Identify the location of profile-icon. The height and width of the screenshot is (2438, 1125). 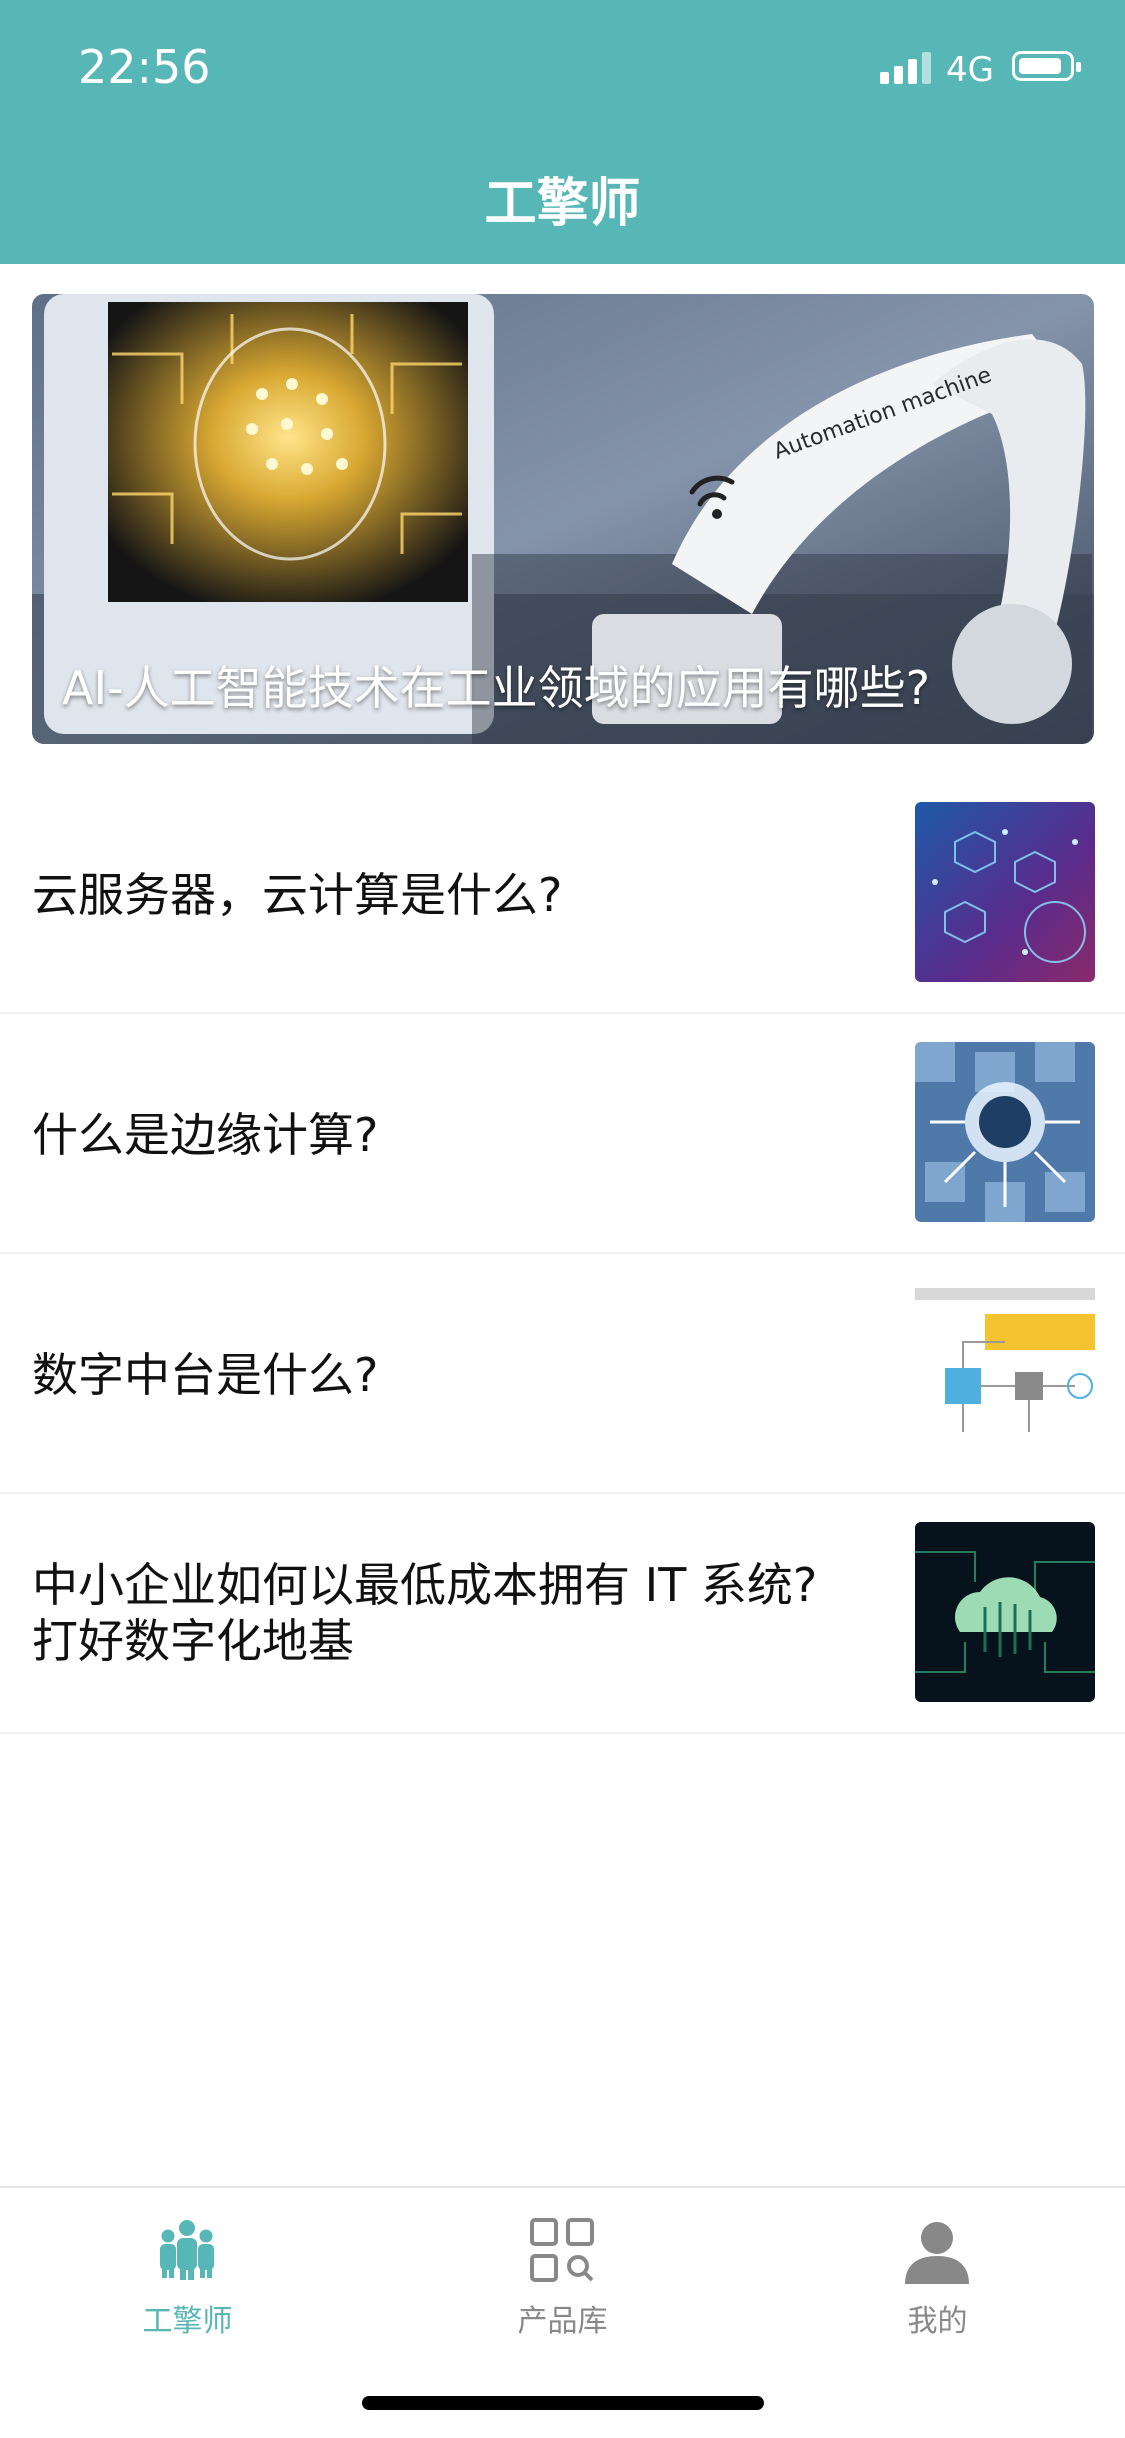
(937, 2253).